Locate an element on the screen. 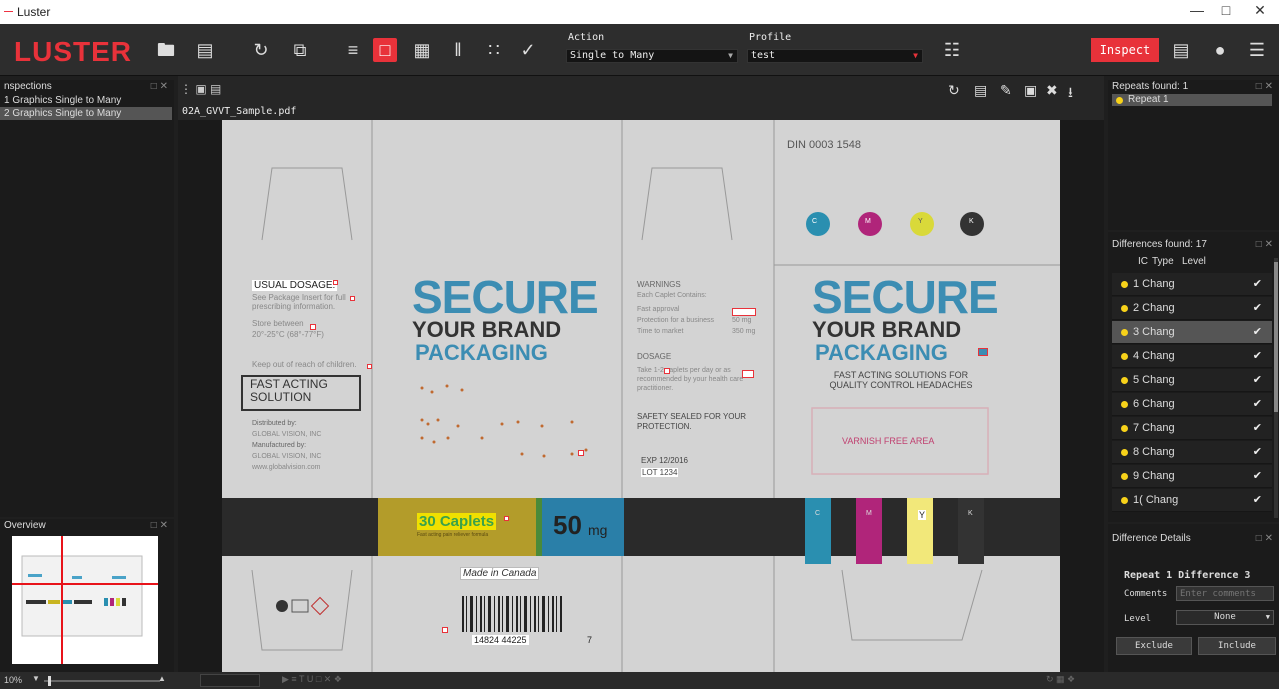  difference-row: 2 Chang ✔ is located at coordinates (1192, 308).